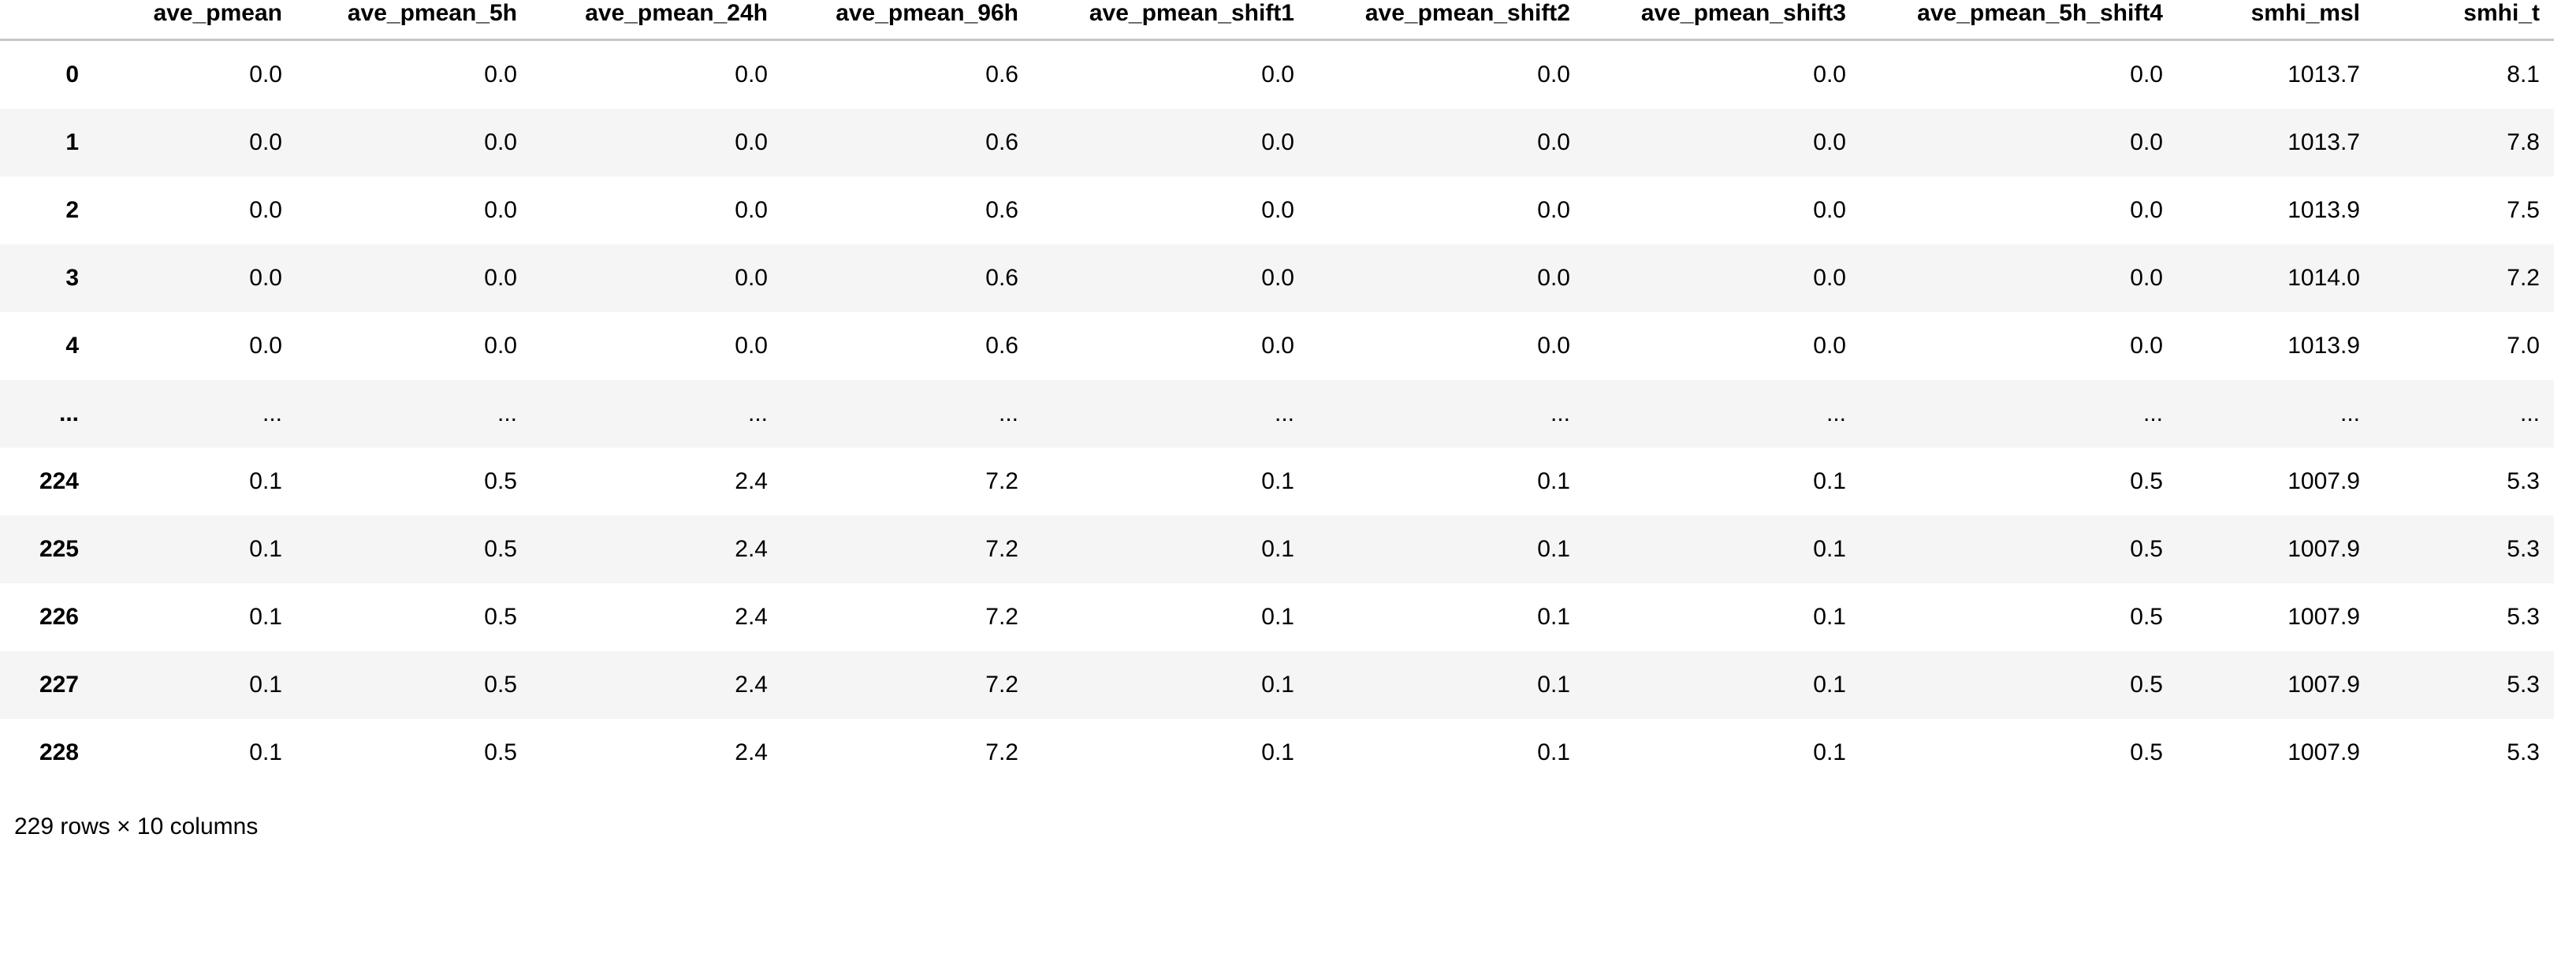  I want to click on table-row: 227 0.1 0.5 2.4 7.2 0.1 0.1 0.1 0.5 1007.9 5.3, so click(1277, 685).